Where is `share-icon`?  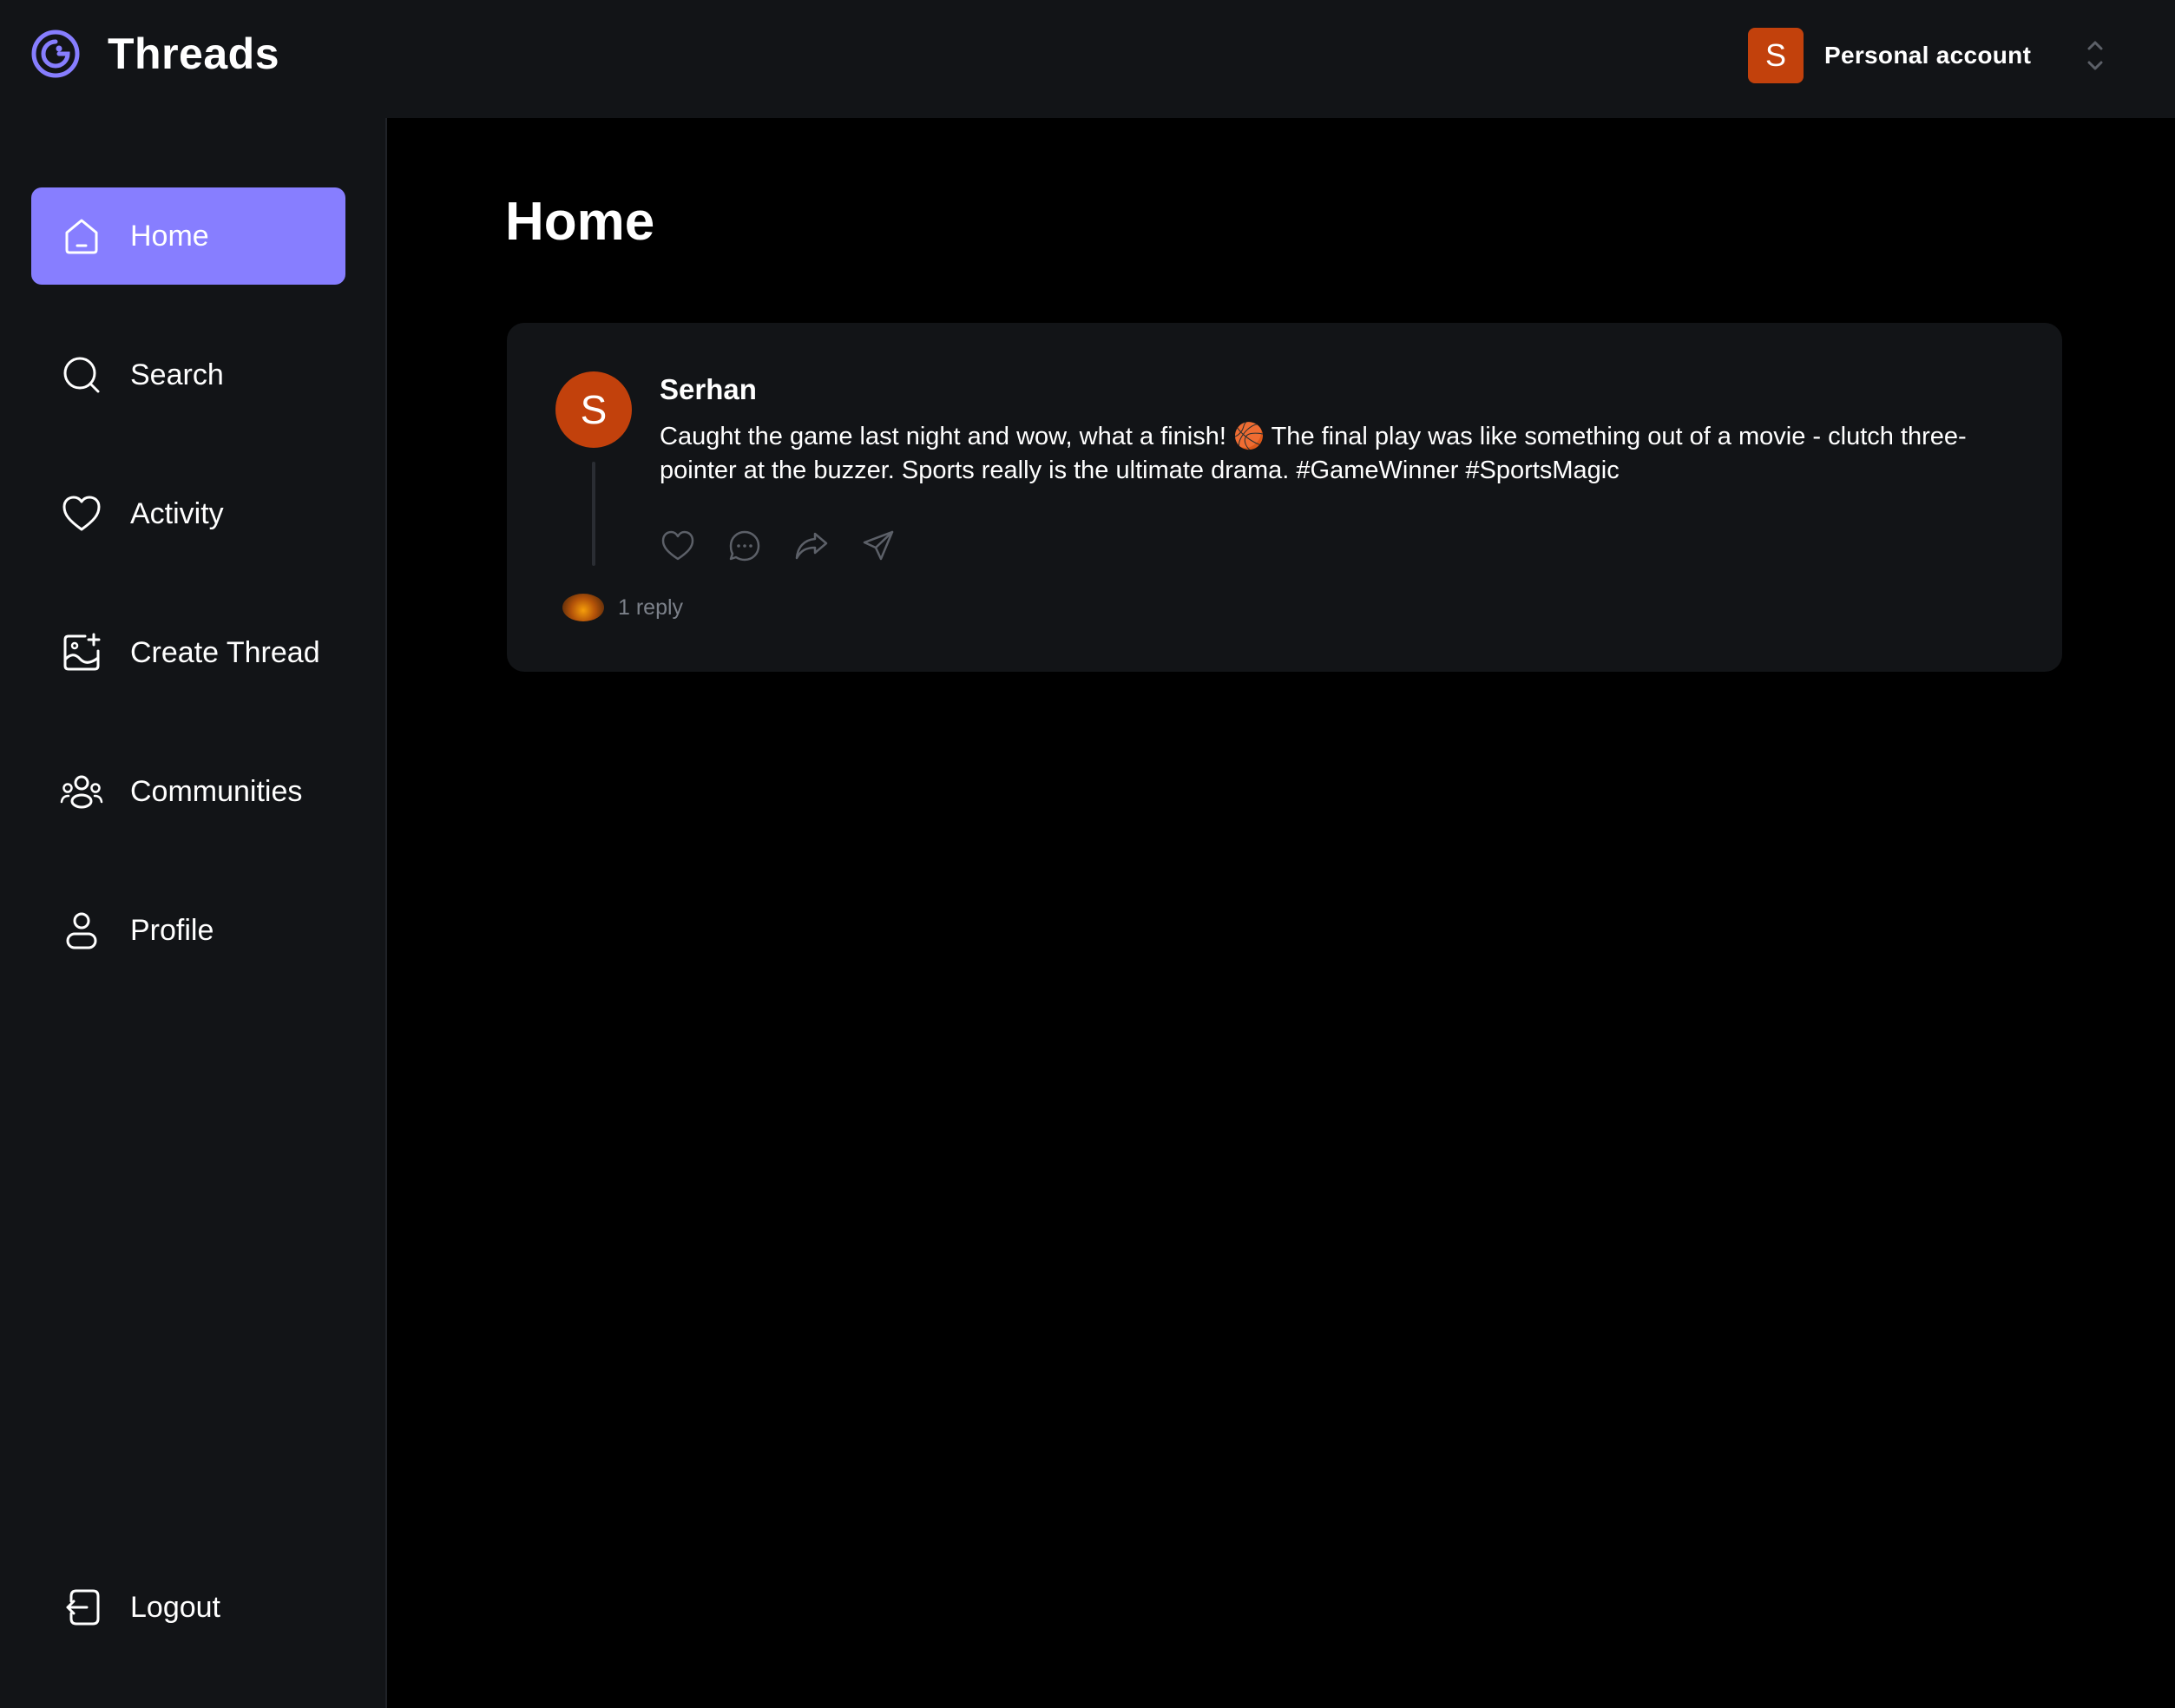
share-icon is located at coordinates (879, 546).